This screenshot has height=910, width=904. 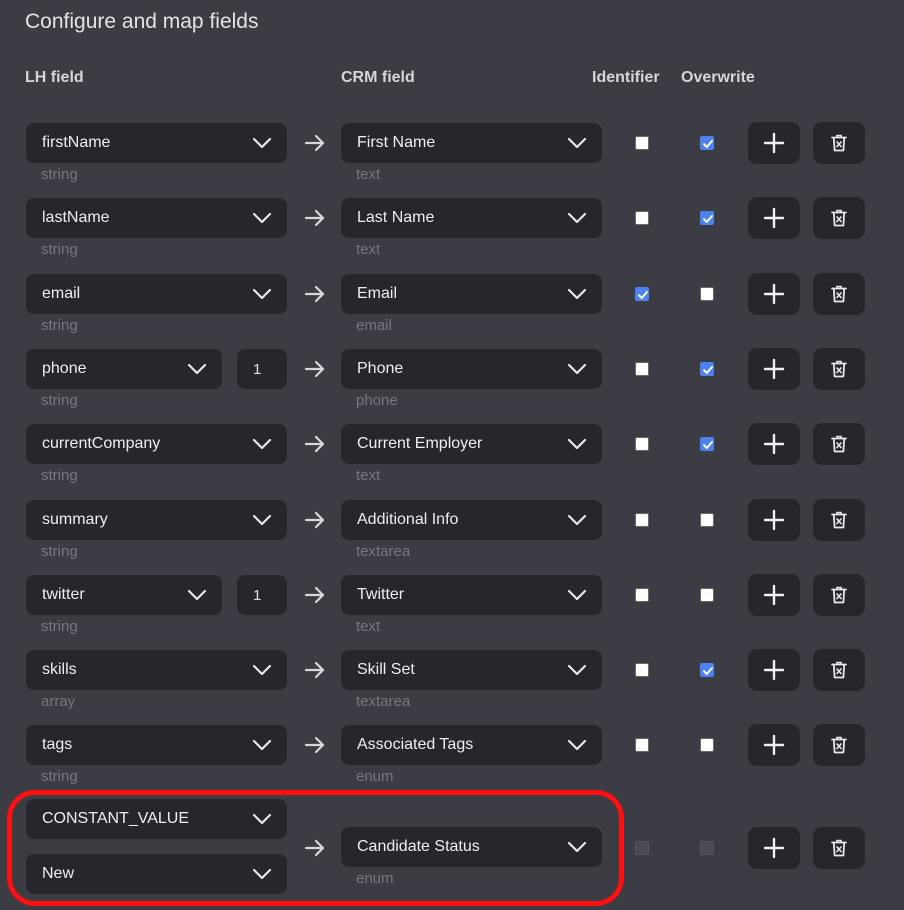 What do you see at coordinates (58, 701) in the screenshot?
I see `lh-field-type: array` at bounding box center [58, 701].